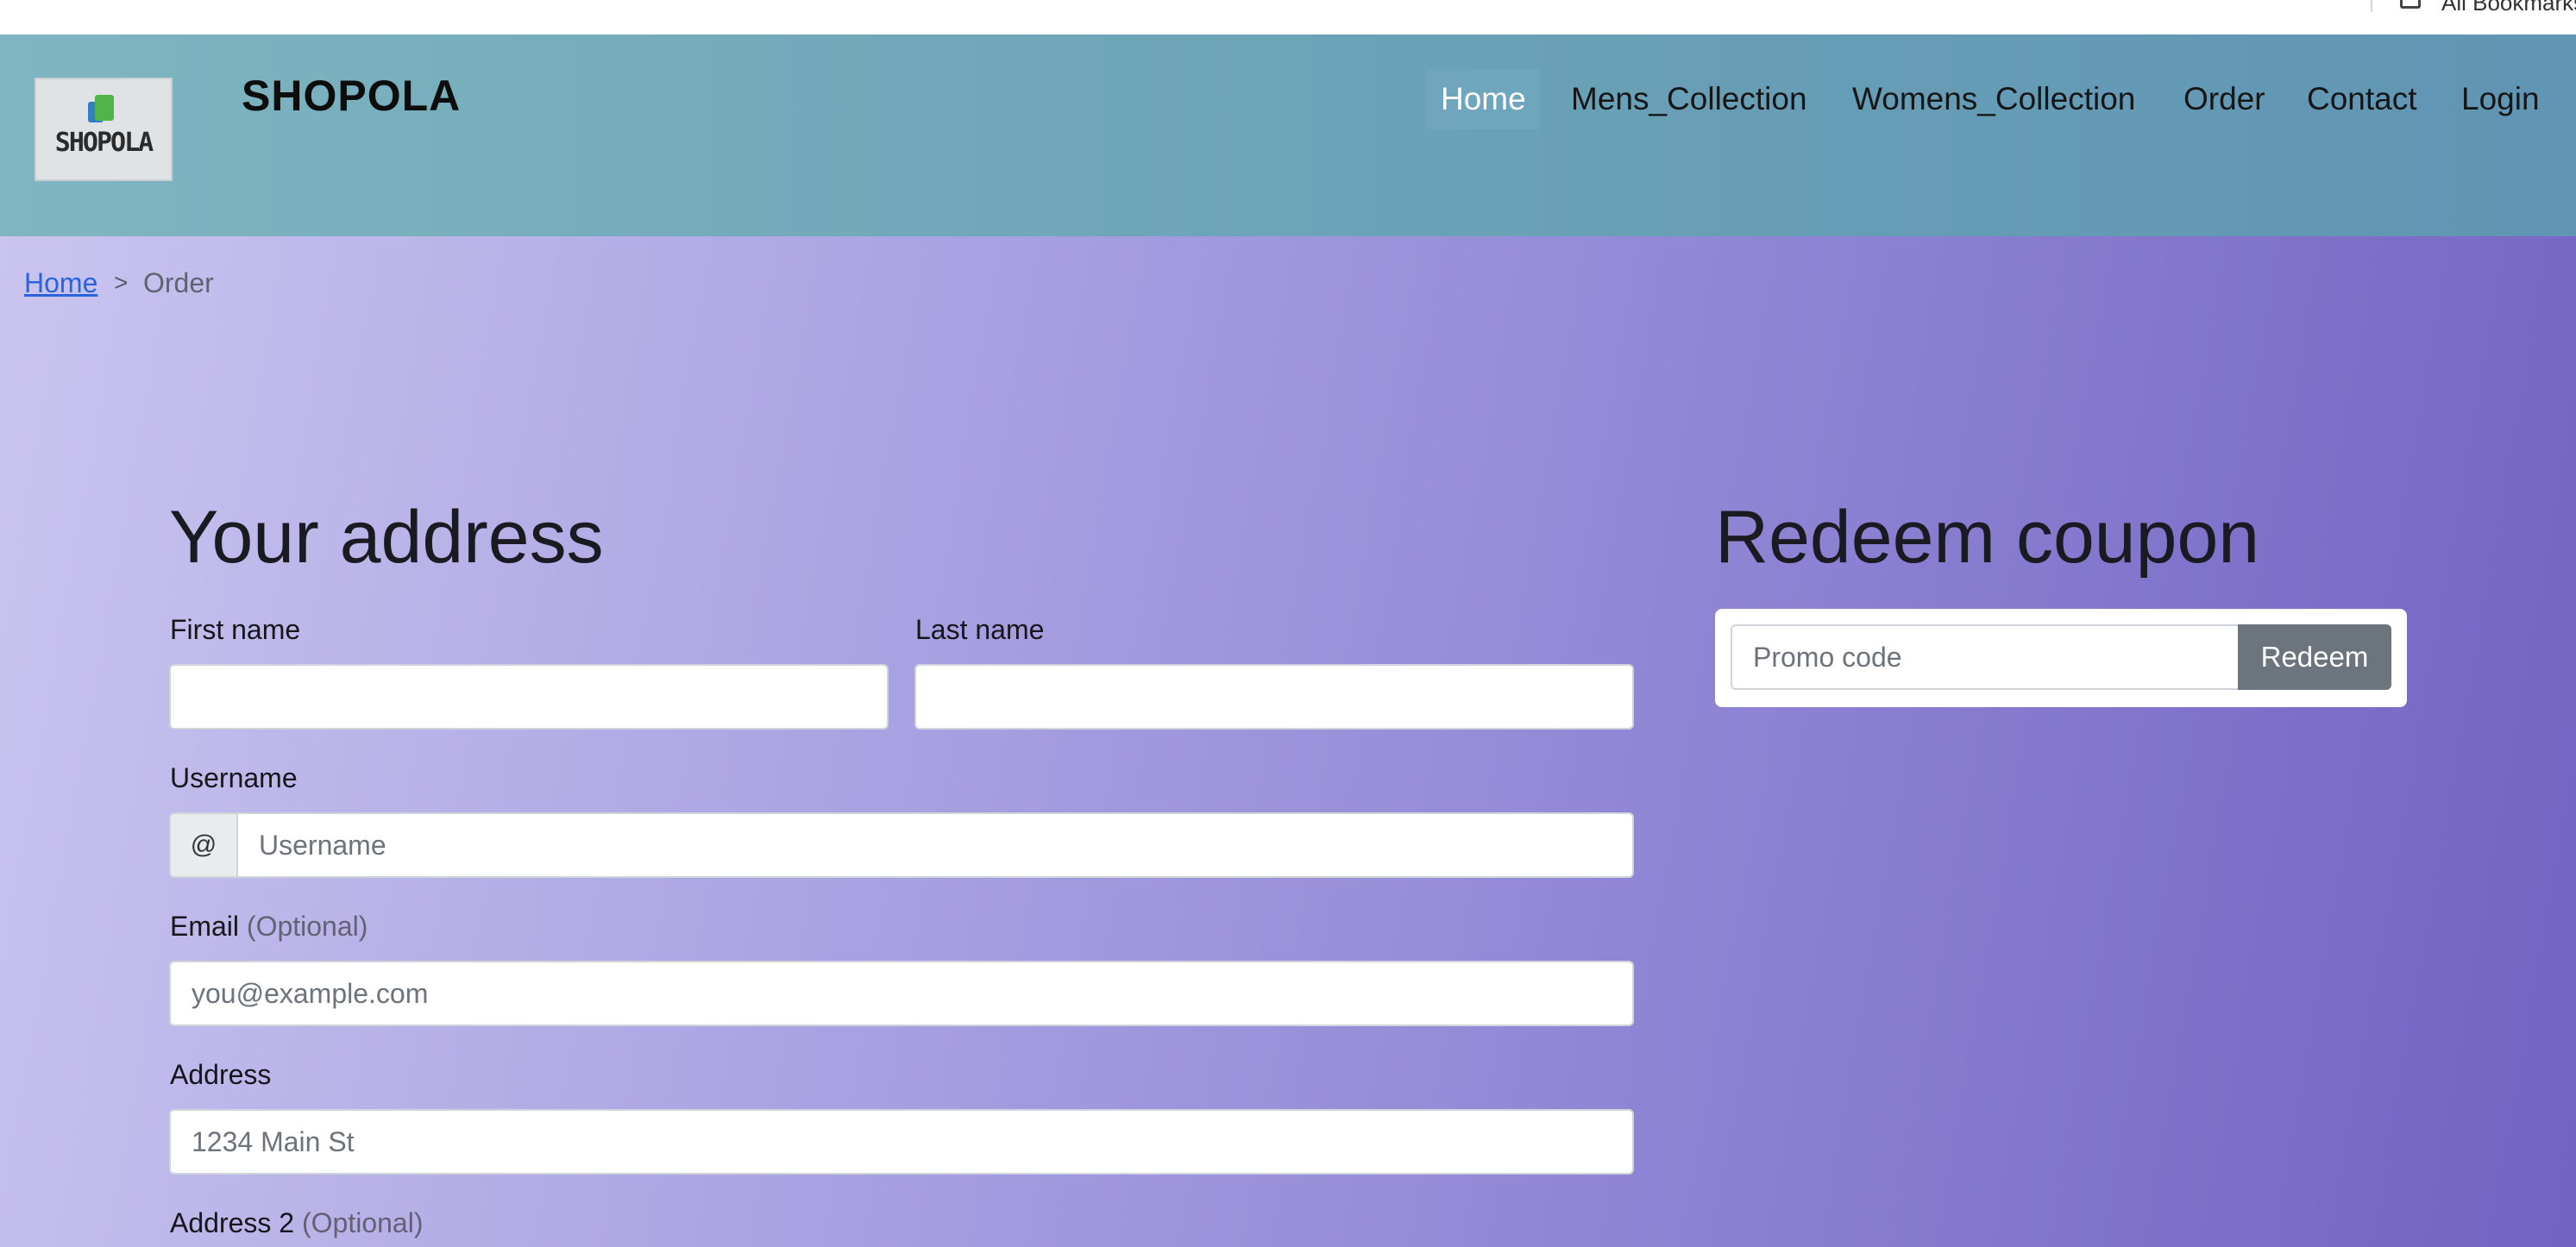 The image size is (2576, 1247). Describe the element at coordinates (2410, 4) in the screenshot. I see `folder-icon` at that location.